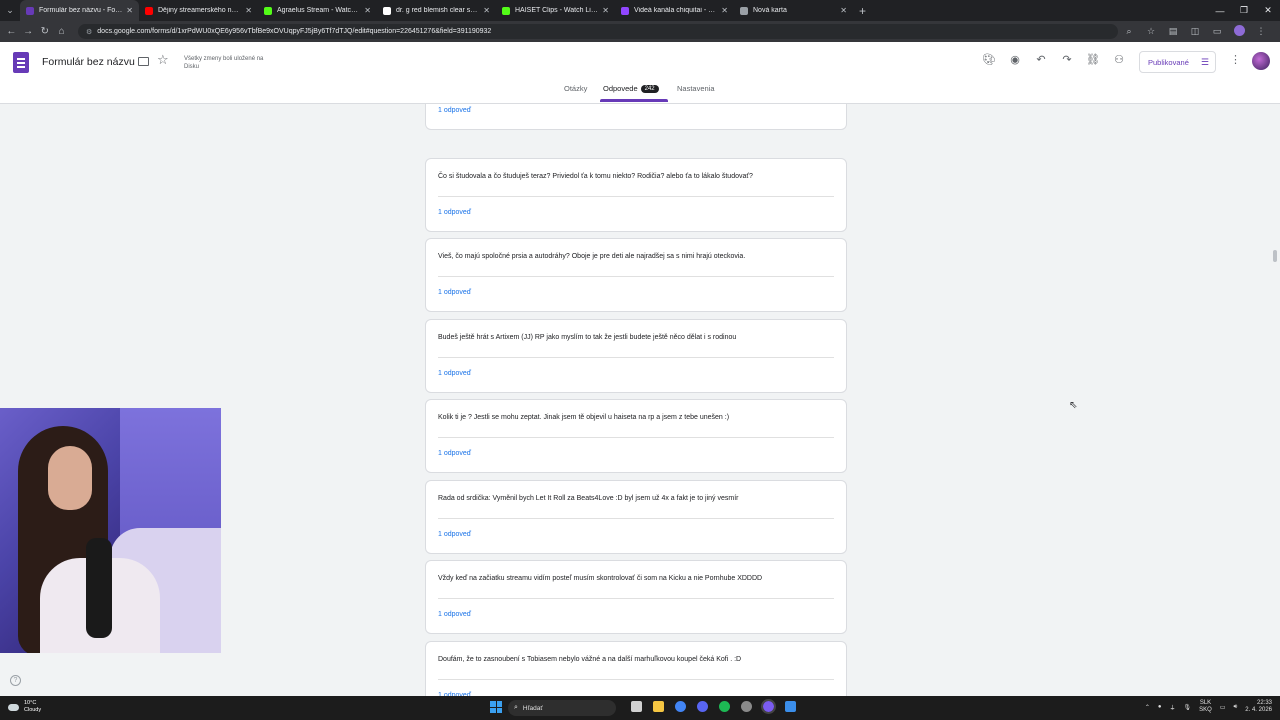 The image size is (1280, 720). Describe the element at coordinates (1015, 59) in the screenshot. I see `preview-eye-icon: ◉` at that location.